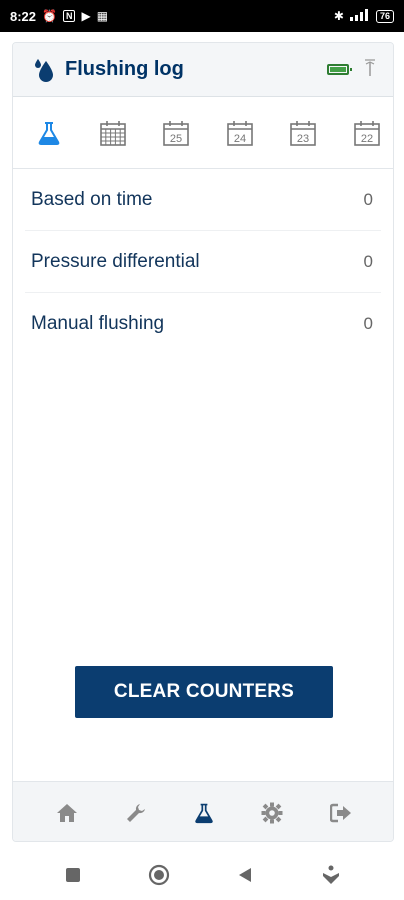 This screenshot has height=900, width=404. What do you see at coordinates (359, 16) in the screenshot?
I see `signal-icon` at bounding box center [359, 16].